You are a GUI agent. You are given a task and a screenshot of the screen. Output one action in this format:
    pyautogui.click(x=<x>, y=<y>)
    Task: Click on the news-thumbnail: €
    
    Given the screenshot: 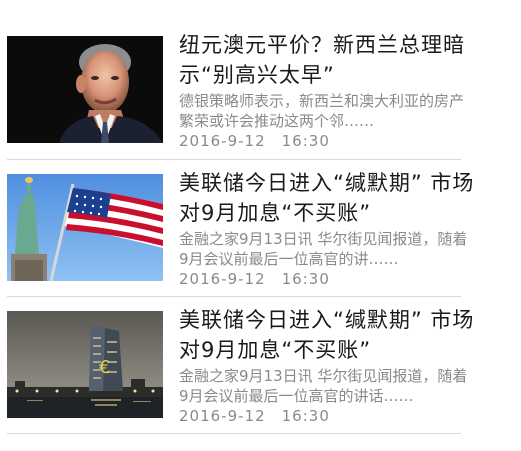 What is the action you would take?
    pyautogui.click(x=85, y=364)
    